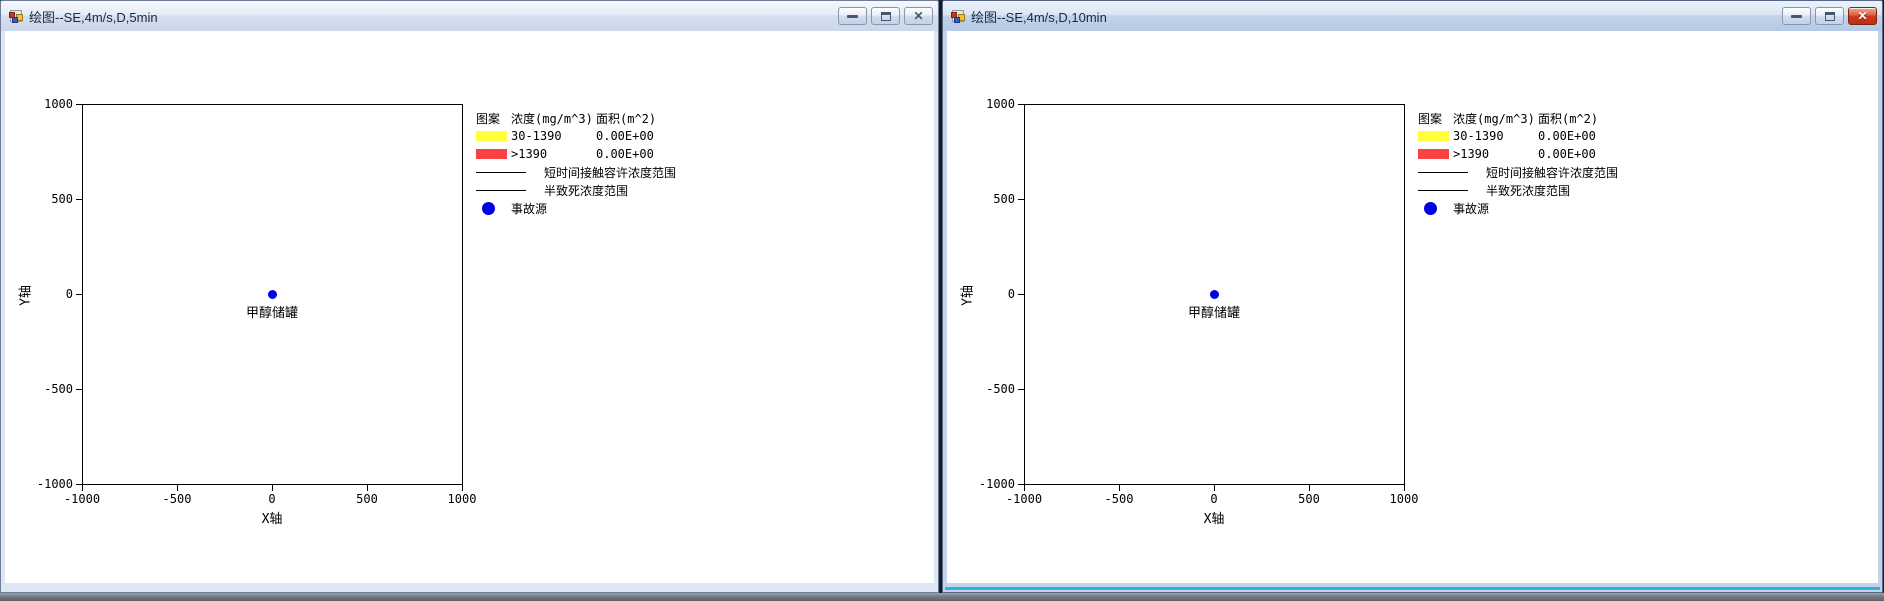 The width and height of the screenshot is (1884, 601). I want to click on accident-source-label: 甲醇储罐, so click(271, 313).